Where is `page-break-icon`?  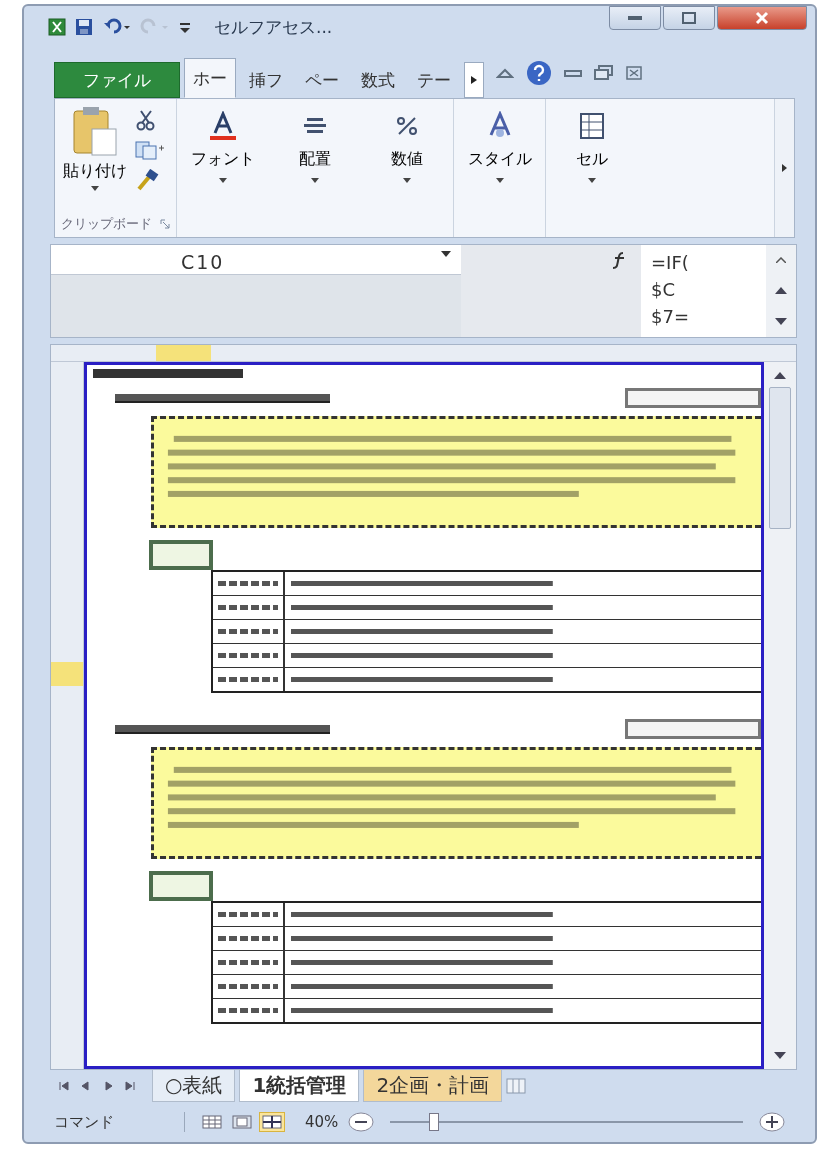
page-break-icon is located at coordinates (272, 1122).